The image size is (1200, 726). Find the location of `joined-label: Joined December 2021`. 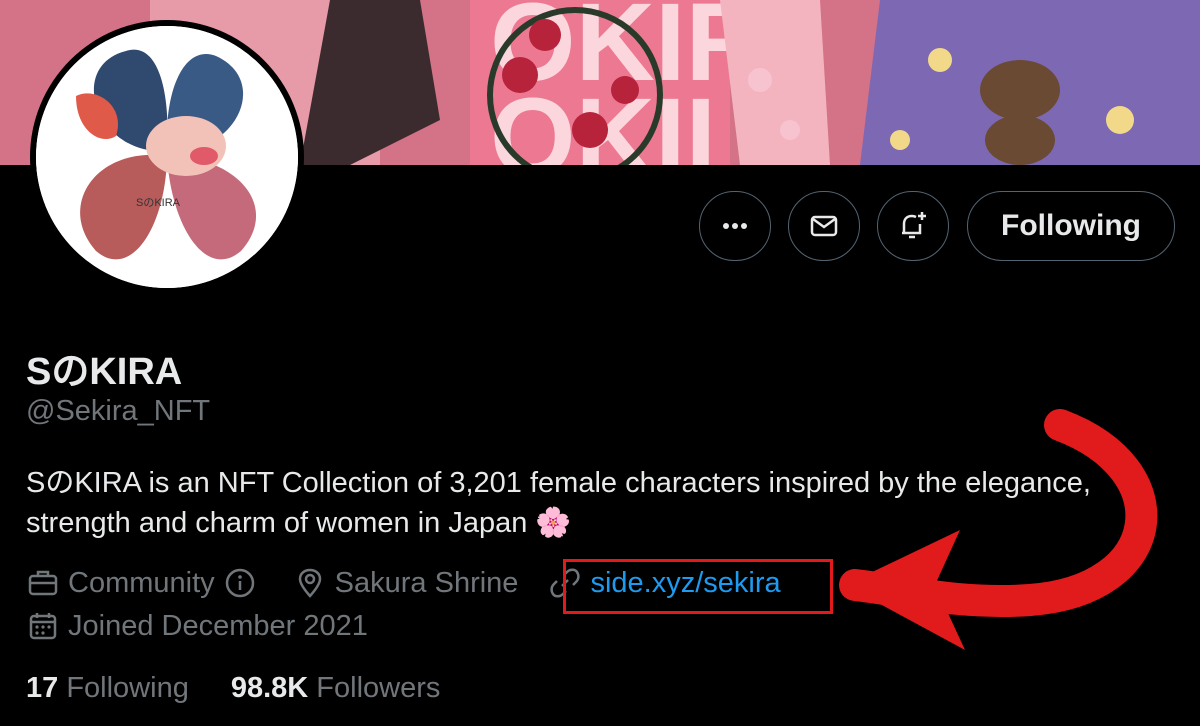

joined-label: Joined December 2021 is located at coordinates (218, 625).